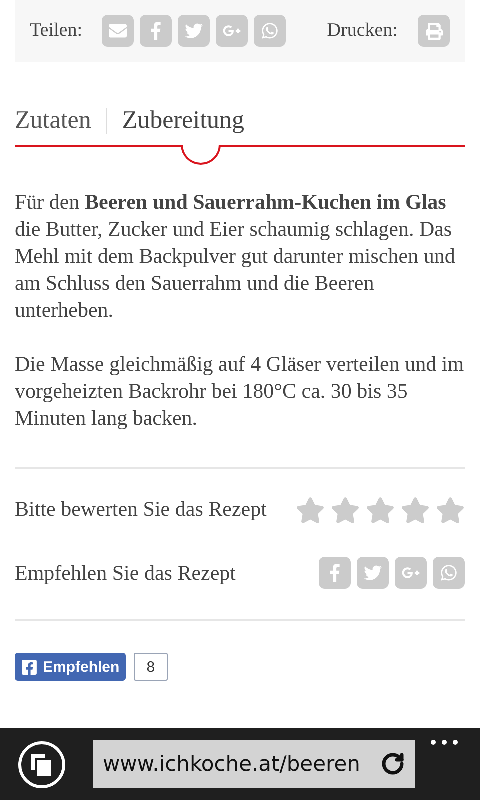 Image resolution: width=480 pixels, height=800 pixels. What do you see at coordinates (240, 391) in the screenshot?
I see `instruction-paragraph: Die Masse gleichmäßig auf 4 Gläser verteilen und im vorgeheizten Backrohr bei 180°C ca. 30 bis 35 Minuten lang backen.` at bounding box center [240, 391].